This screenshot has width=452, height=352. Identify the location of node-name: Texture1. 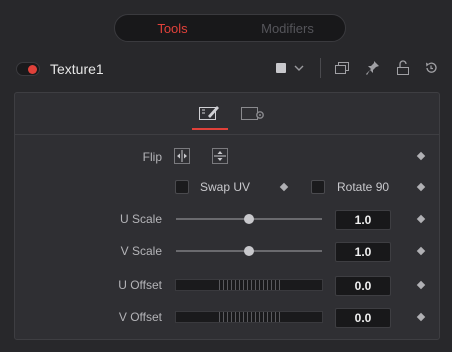
(77, 69).